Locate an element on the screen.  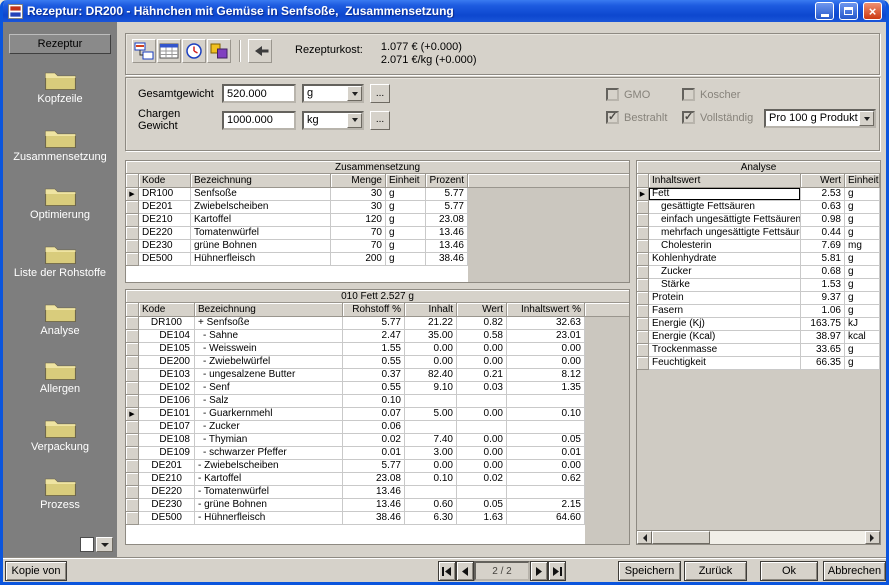
cell-inhaltswert: 2.15 is located at coordinates (546, 505).